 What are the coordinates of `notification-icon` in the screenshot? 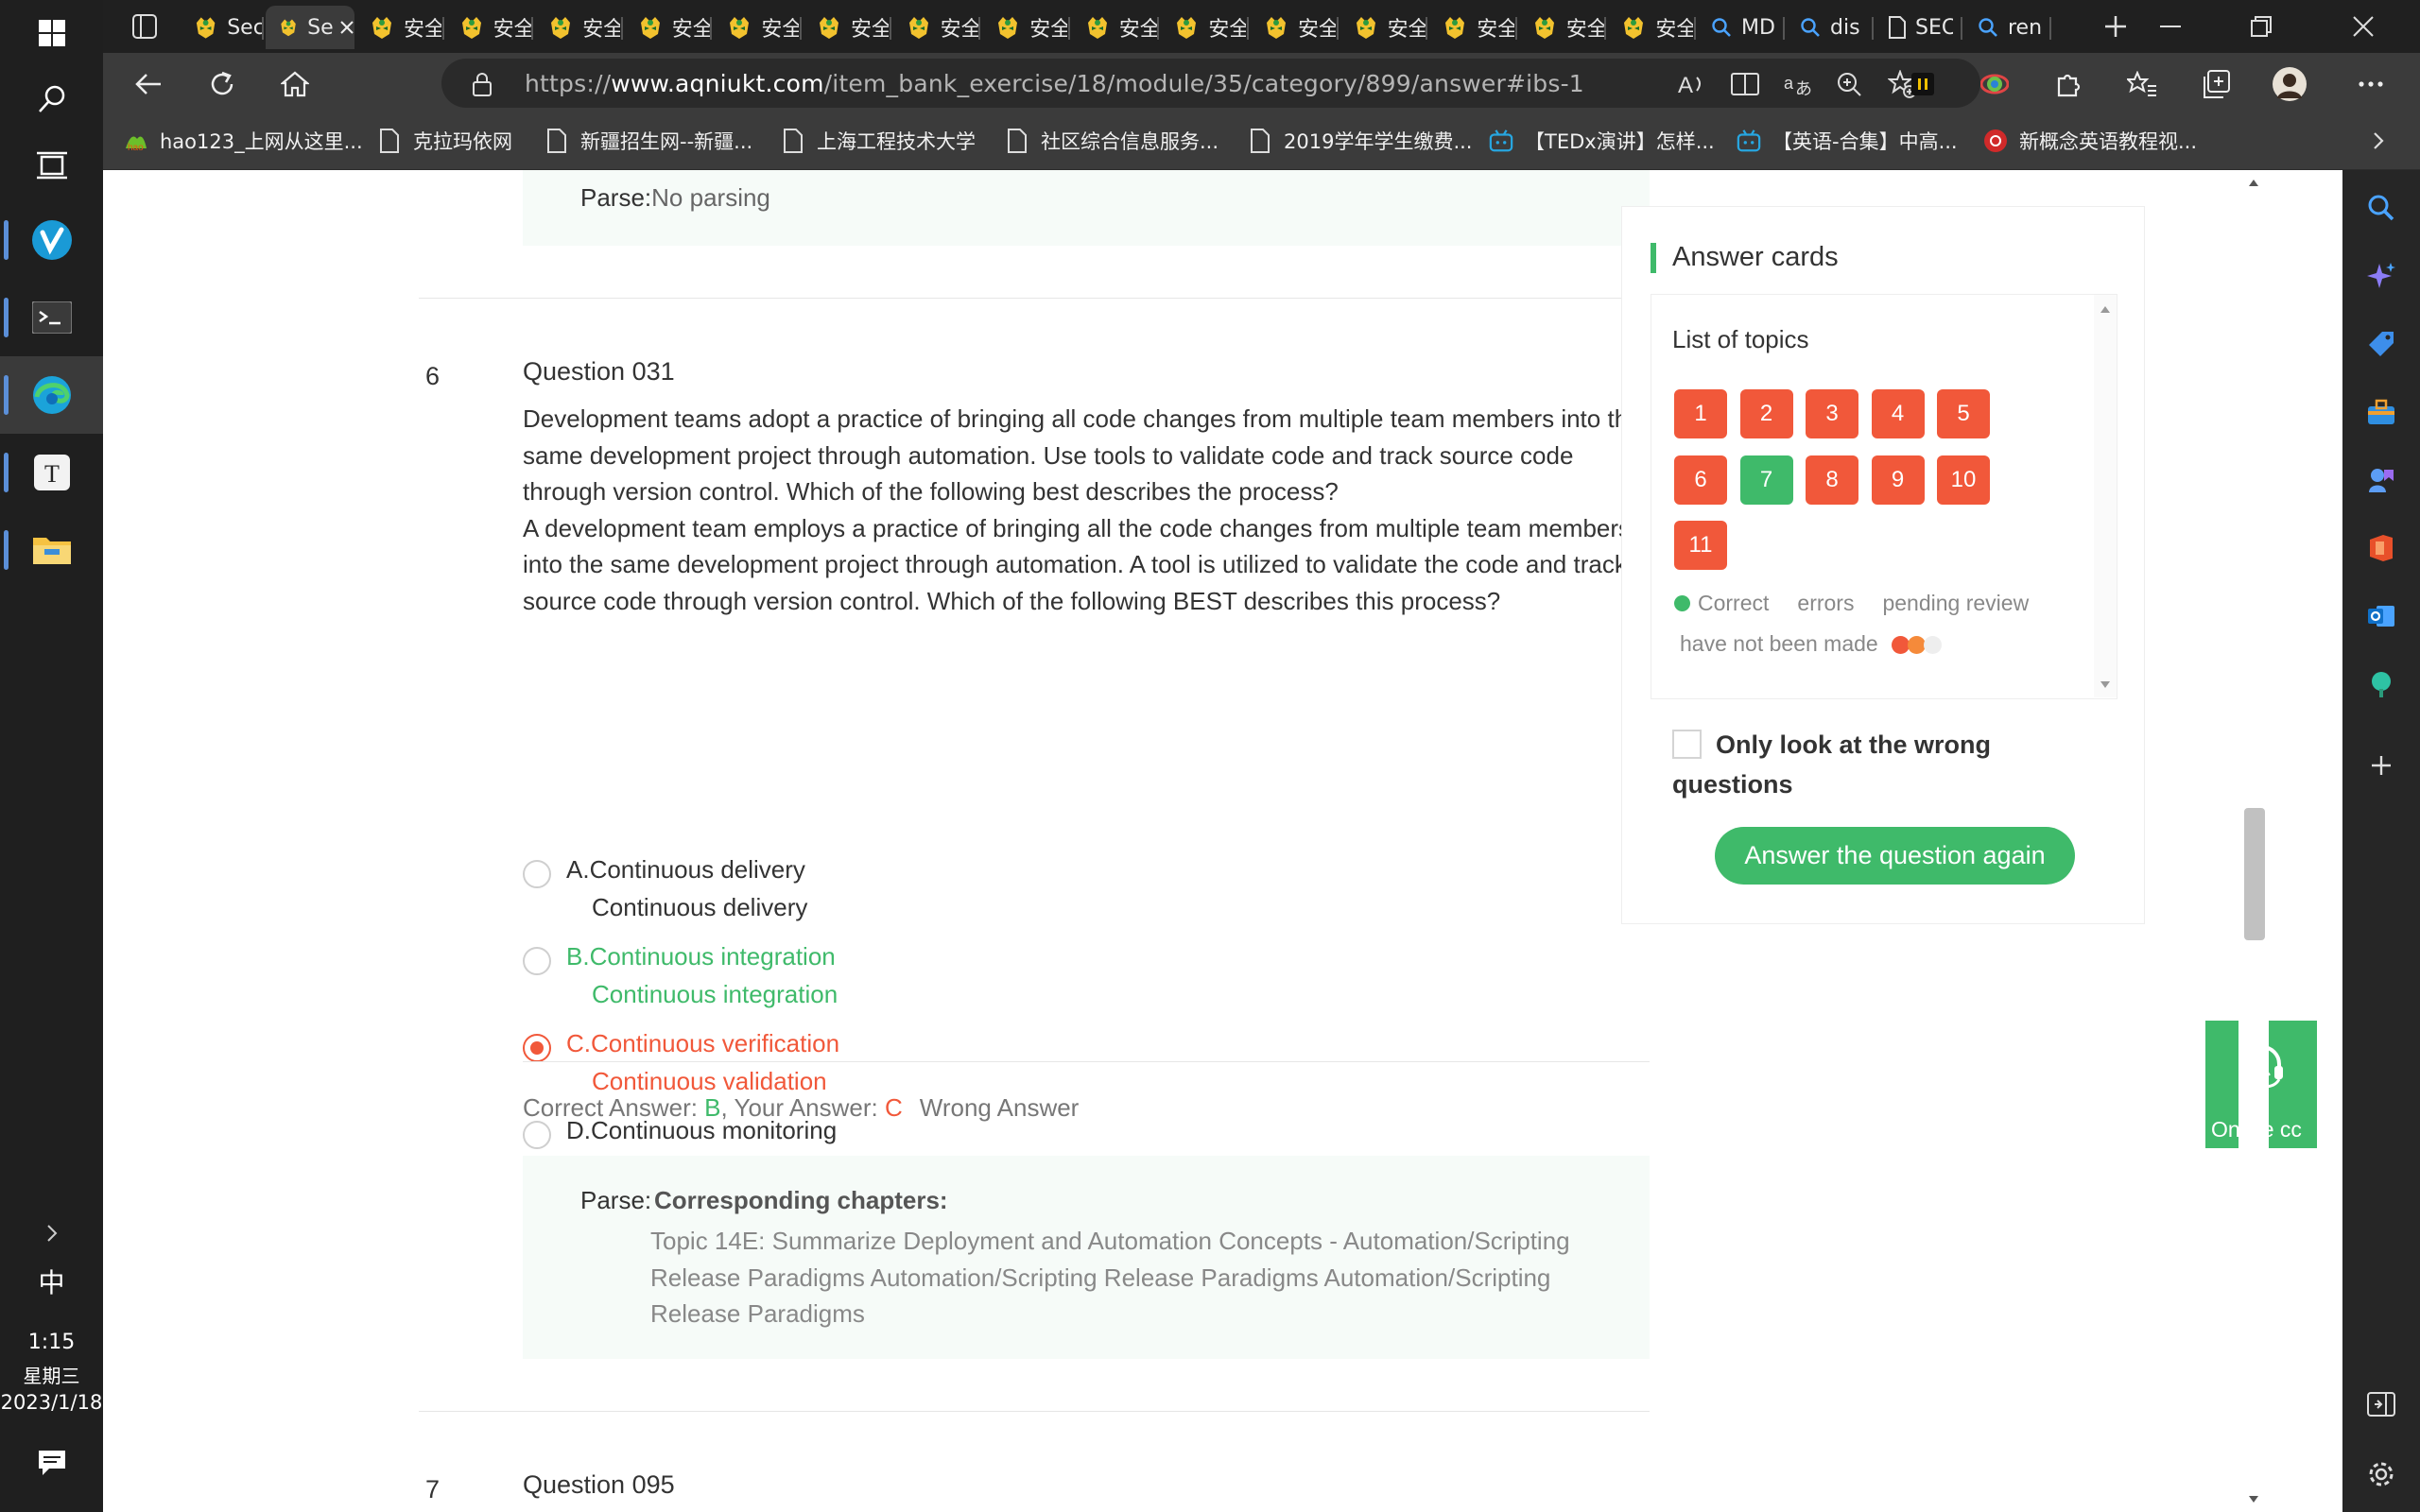 It's located at (51, 1463).